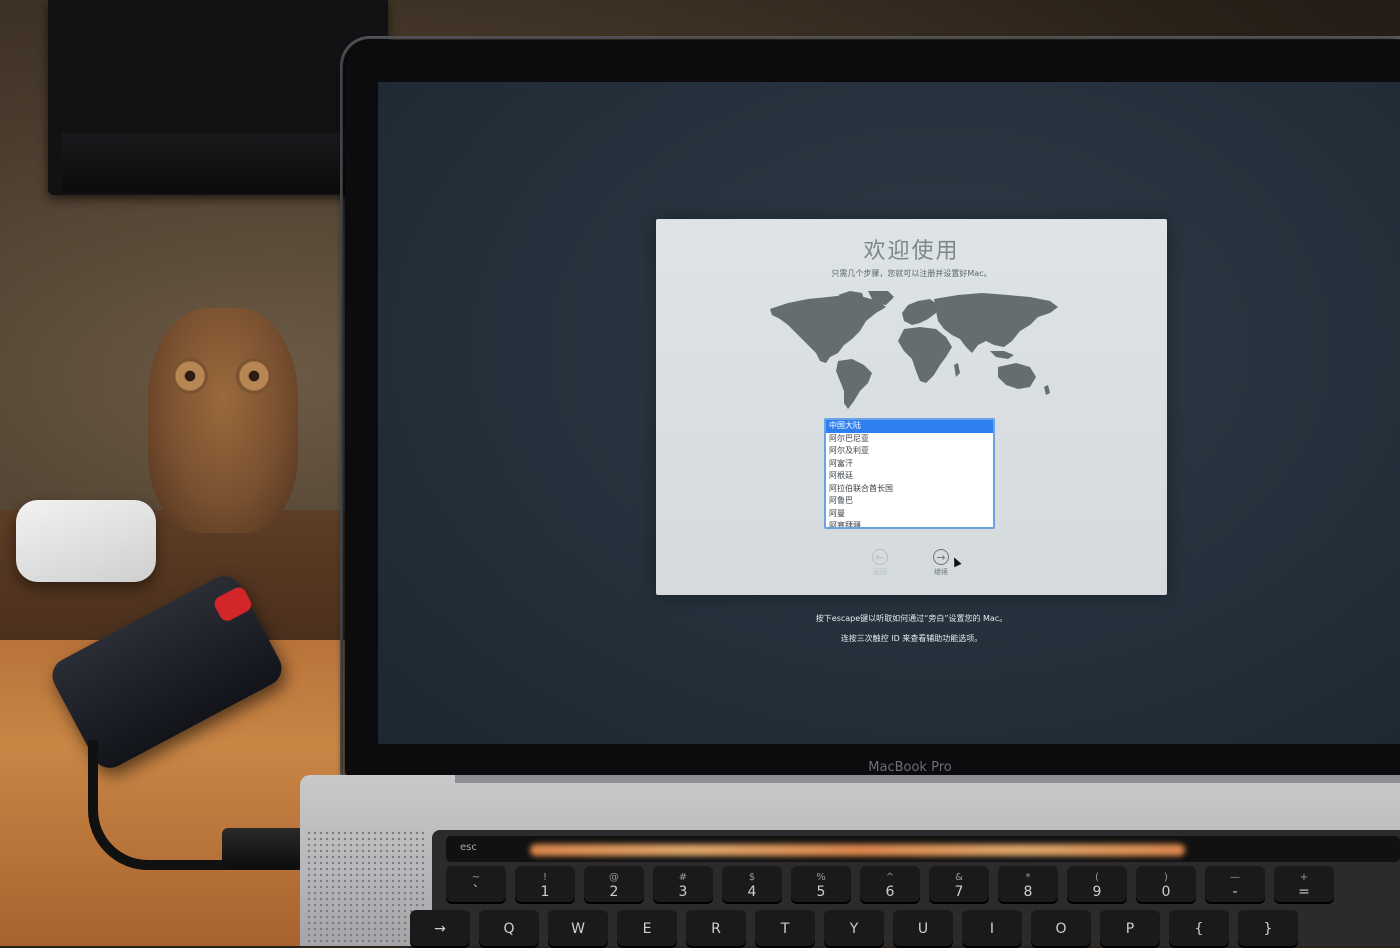  Describe the element at coordinates (1028, 877) in the screenshot. I see `key-shift-label: *` at that location.